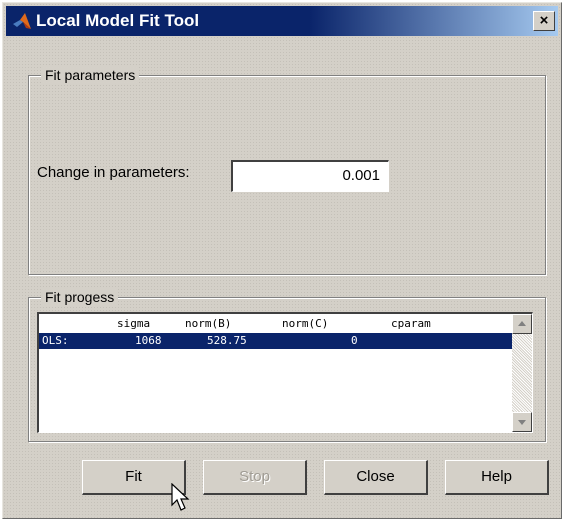 The height and width of the screenshot is (521, 568). I want to click on column-header-sigma: sigma, so click(134, 323).